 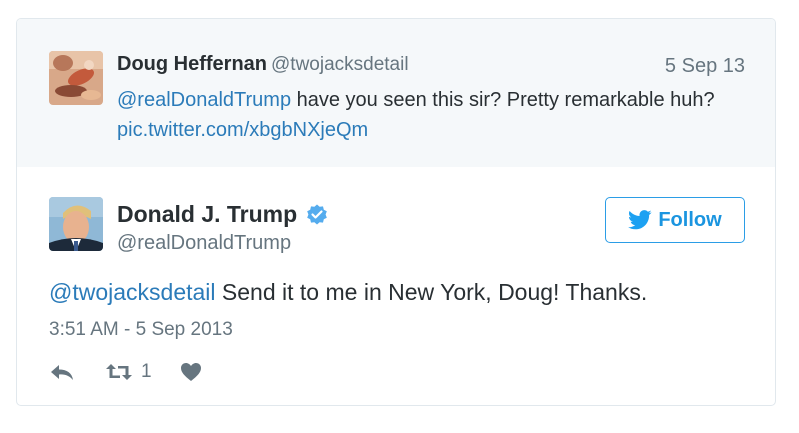 What do you see at coordinates (242, 130) in the screenshot?
I see `parent-media-link: pic.twitter.com/xbgbNXjeQm` at bounding box center [242, 130].